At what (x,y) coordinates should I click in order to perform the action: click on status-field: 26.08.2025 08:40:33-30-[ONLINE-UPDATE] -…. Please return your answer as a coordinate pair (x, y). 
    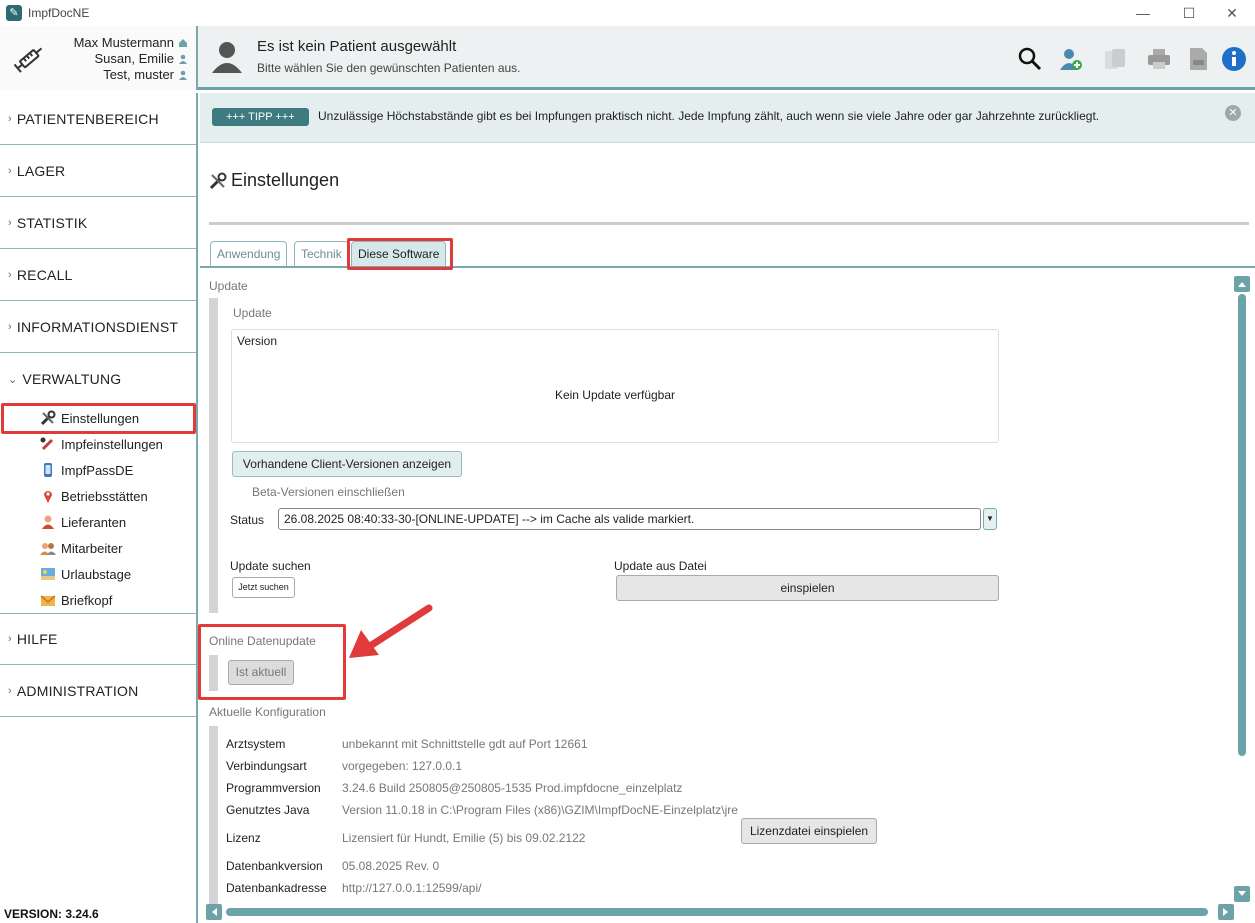
    Looking at the image, I should click on (629, 519).